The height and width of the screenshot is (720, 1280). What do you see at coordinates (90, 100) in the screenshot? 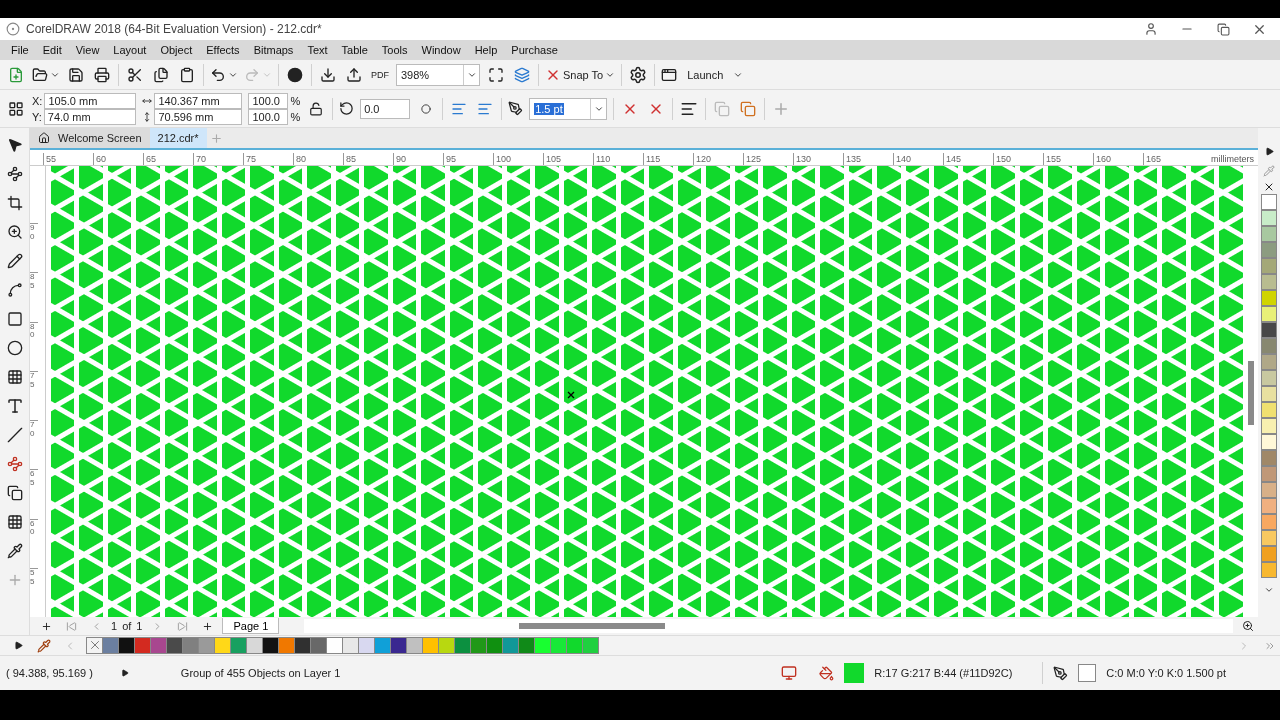
I see `x-position-field: 105.0 mm` at bounding box center [90, 100].